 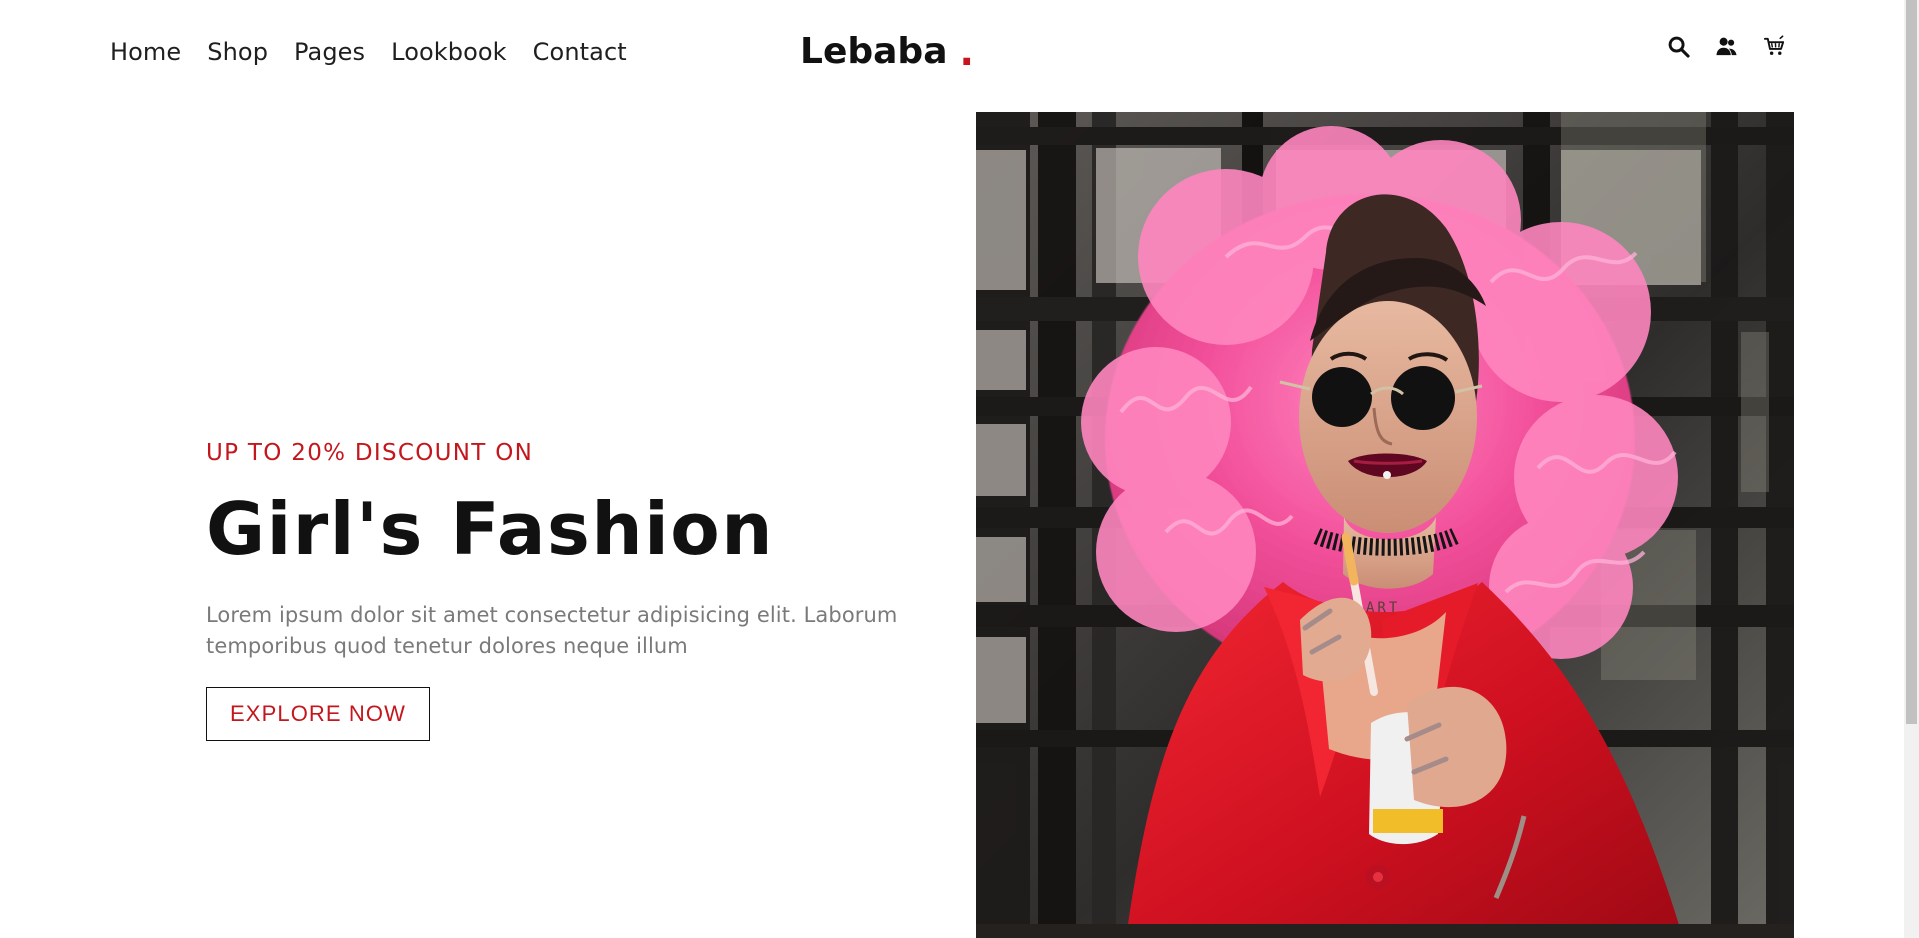 What do you see at coordinates (370, 453) in the screenshot?
I see `discount-eyebrow: UP TO 20% DISCOUNT ON` at bounding box center [370, 453].